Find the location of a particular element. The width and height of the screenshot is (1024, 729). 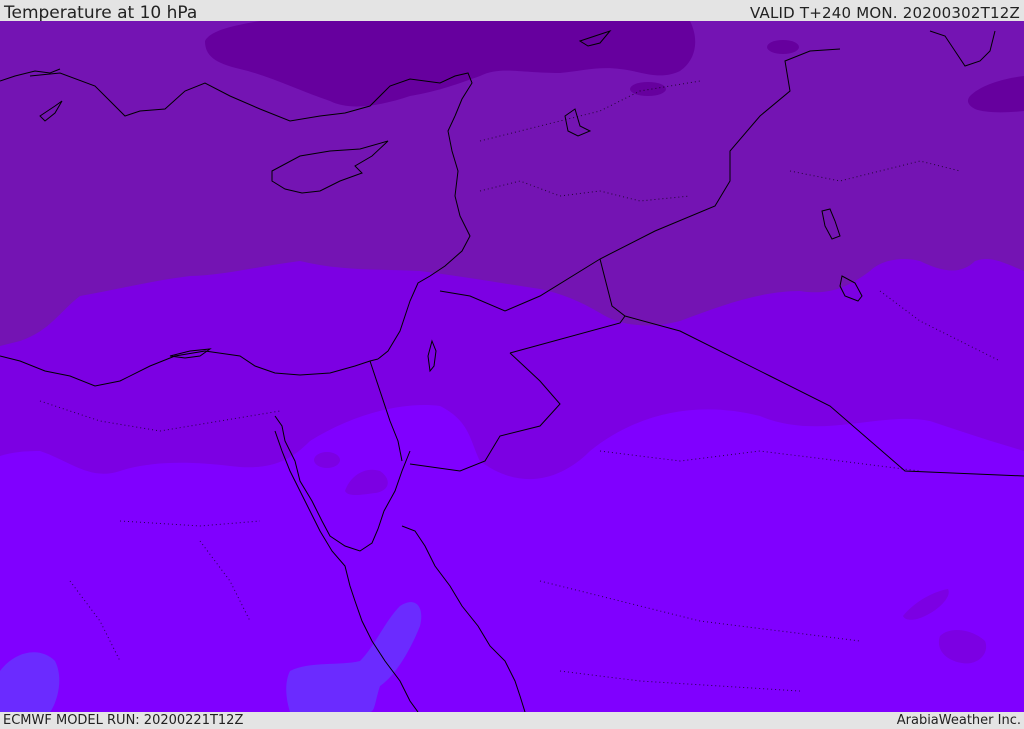

model-run: ECMWF MODEL RUN: 20200221T12Z is located at coordinates (123, 720).